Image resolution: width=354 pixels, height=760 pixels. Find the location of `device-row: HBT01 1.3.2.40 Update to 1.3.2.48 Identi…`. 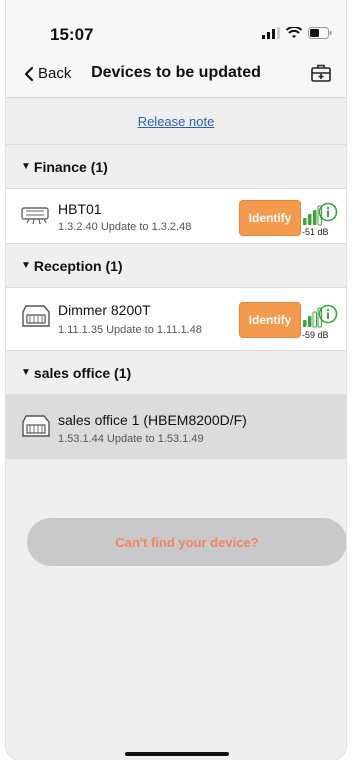

device-row: HBT01 1.3.2.40 Update to 1.3.2.48 Identi… is located at coordinates (176, 215).